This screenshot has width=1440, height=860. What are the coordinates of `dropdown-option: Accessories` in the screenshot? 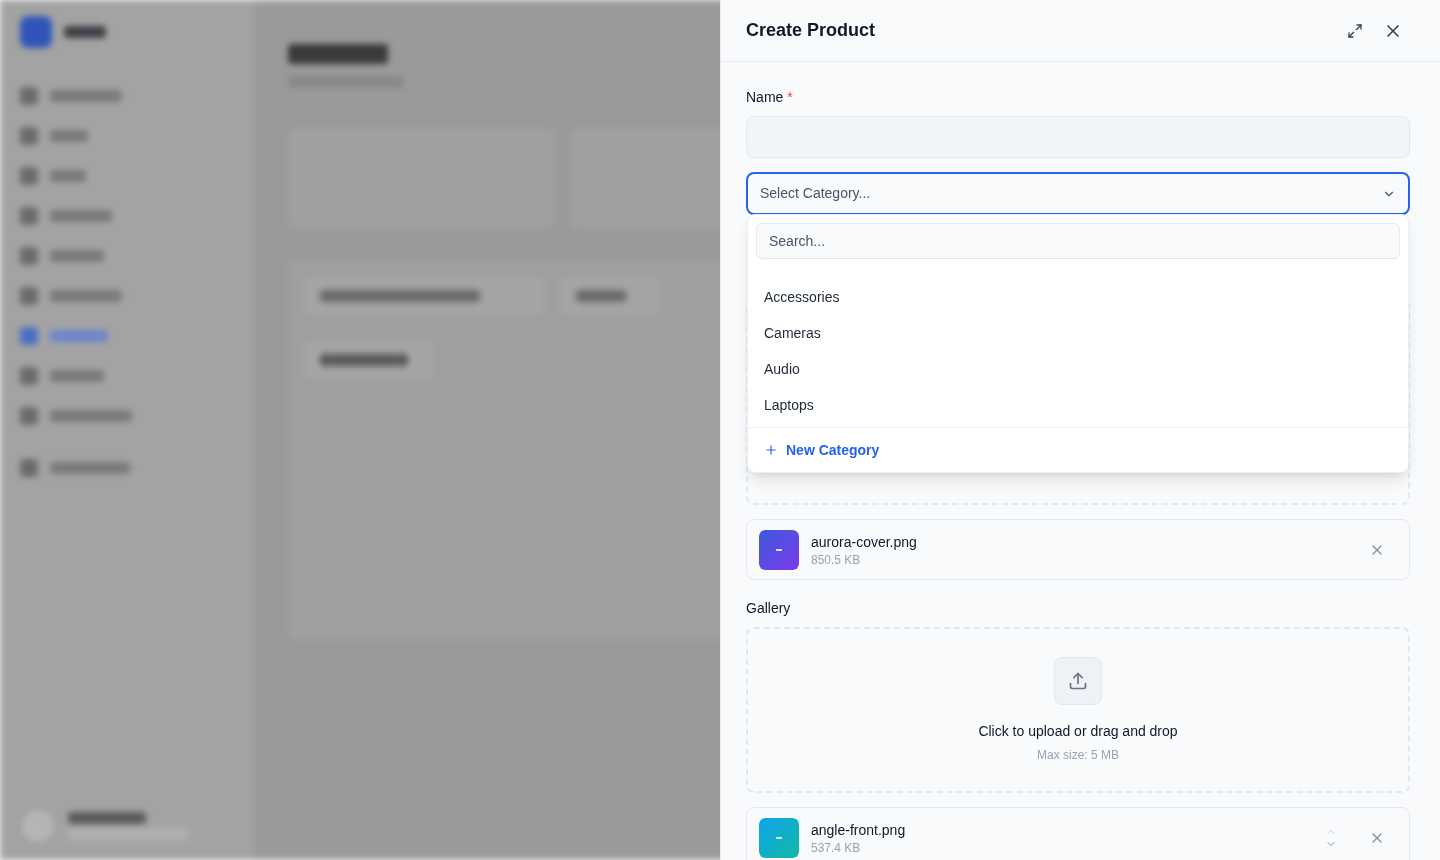 It's located at (1078, 297).